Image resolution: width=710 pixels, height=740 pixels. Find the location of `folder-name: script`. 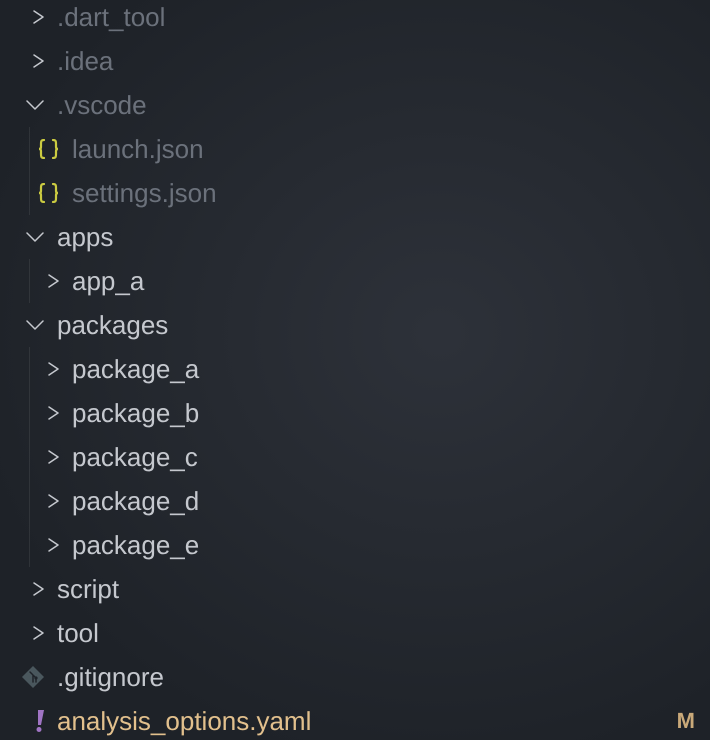

folder-name: script is located at coordinates (88, 589).